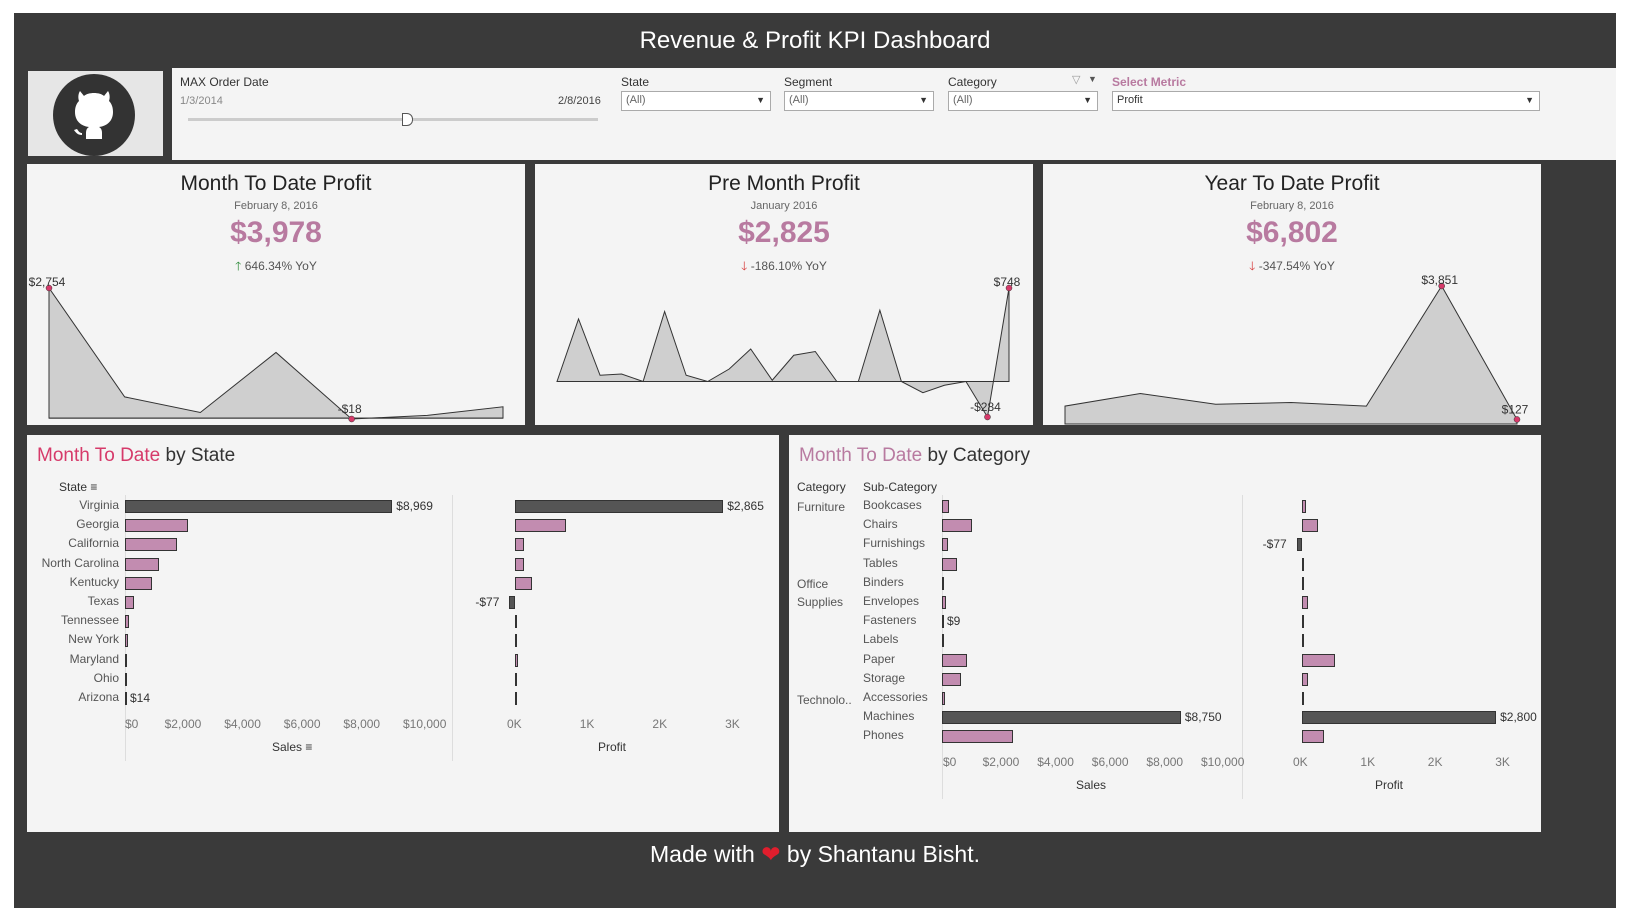 Image resolution: width=1630 pixels, height=908 pixels. I want to click on subcategory-row-label: Paper, so click(879, 659).